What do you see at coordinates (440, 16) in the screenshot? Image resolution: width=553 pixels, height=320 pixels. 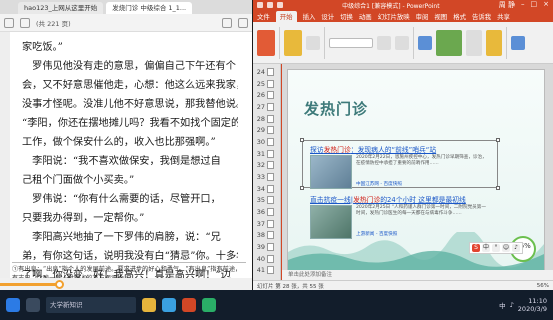 I see `tab-view: 视图` at bounding box center [440, 16].